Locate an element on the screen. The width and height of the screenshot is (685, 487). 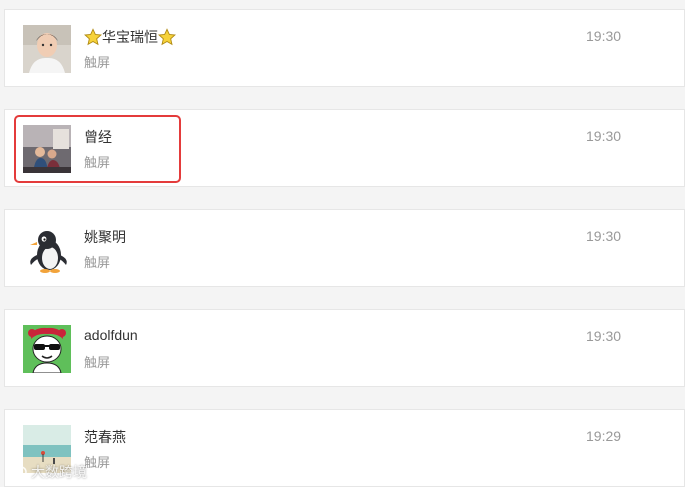
contact-name: 华宝瑞恒 is located at coordinates (130, 37).